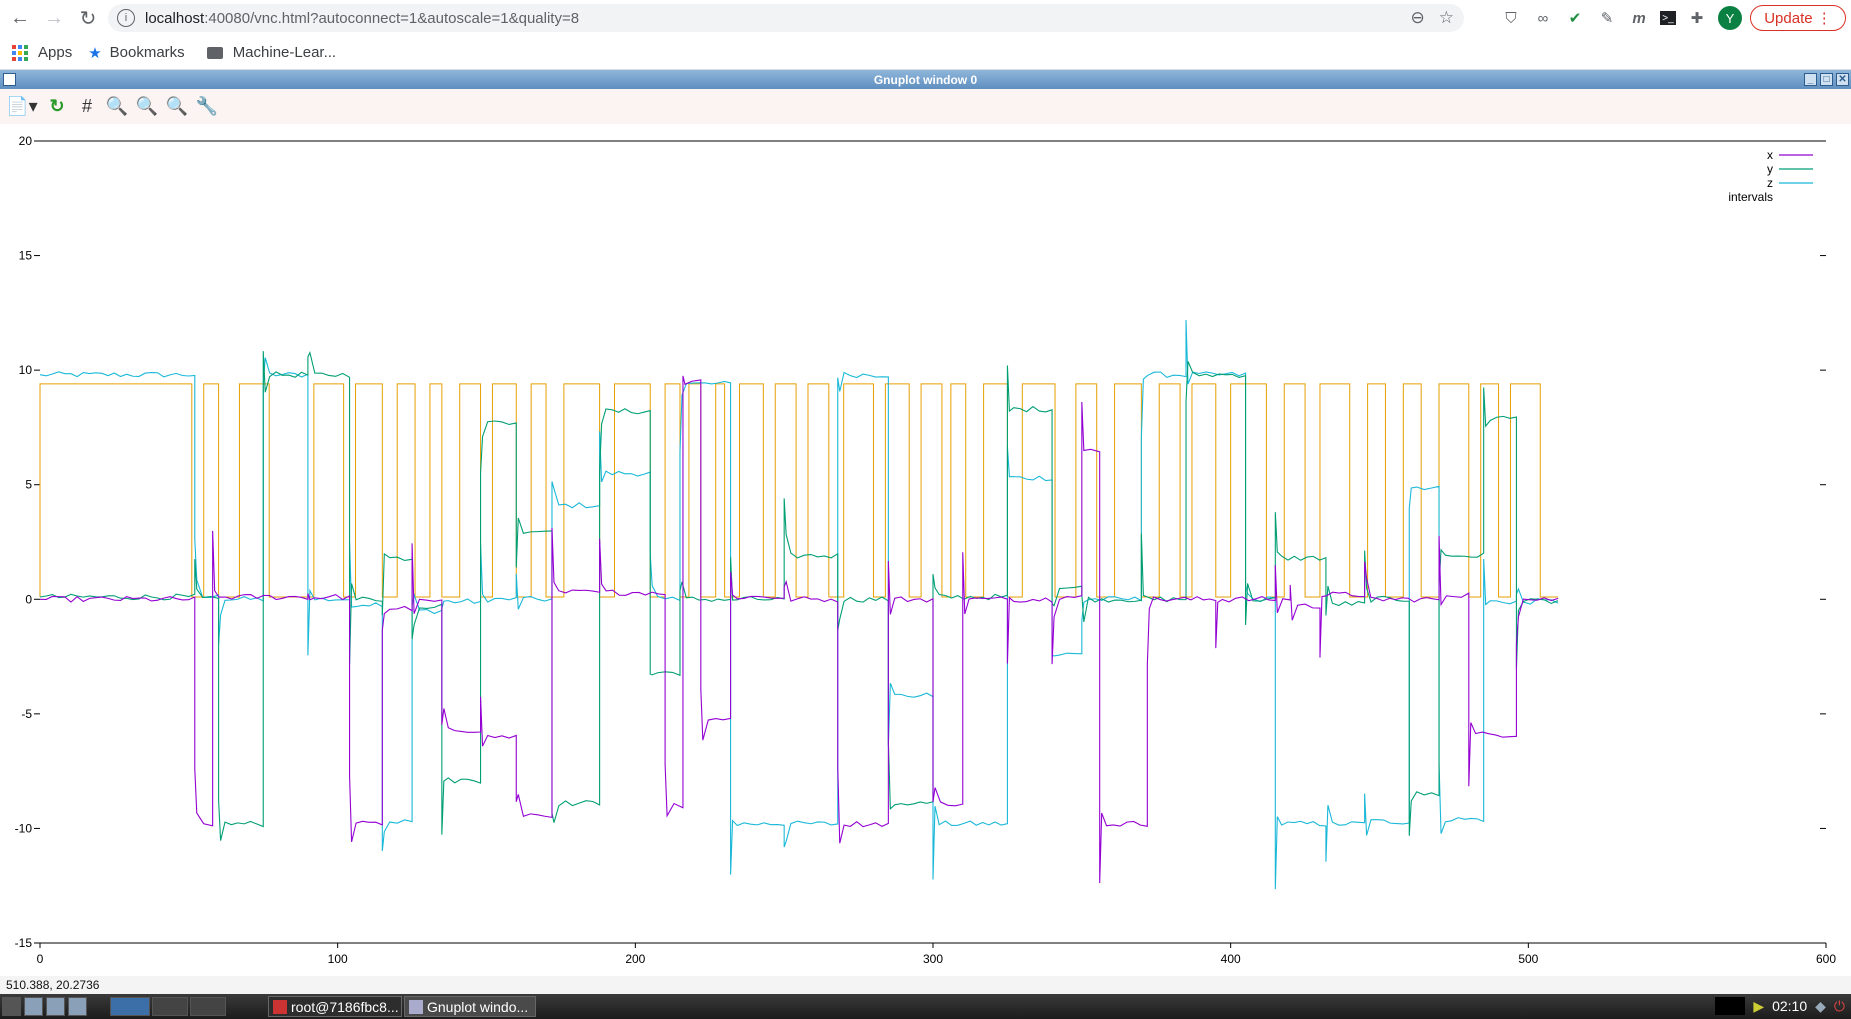 This screenshot has height=1019, width=1851. I want to click on legend-label: y, so click(1770, 169).